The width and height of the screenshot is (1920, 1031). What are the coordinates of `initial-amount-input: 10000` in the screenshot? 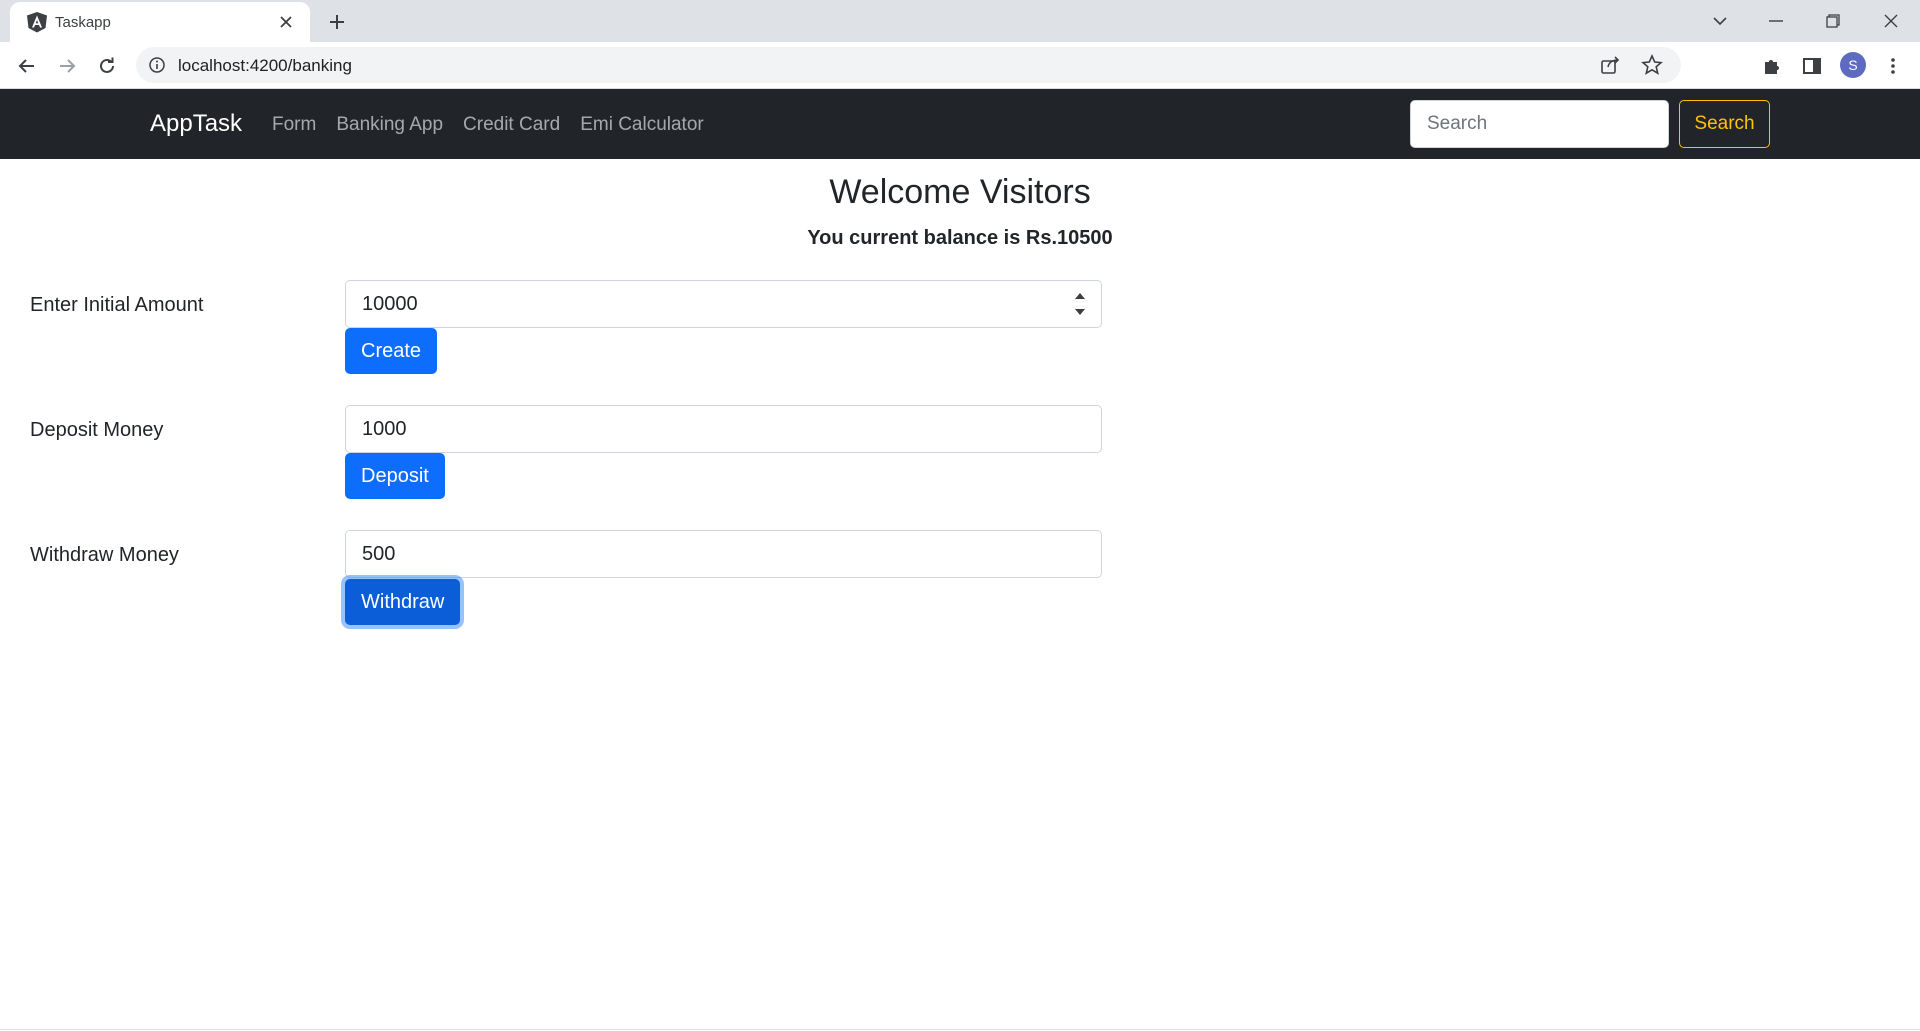 It's located at (723, 304).